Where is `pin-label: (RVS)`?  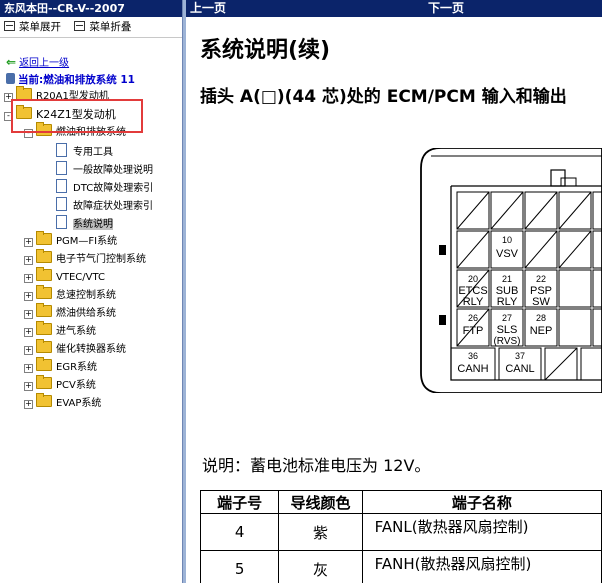
pin-label: (RVS) is located at coordinates (506, 341).